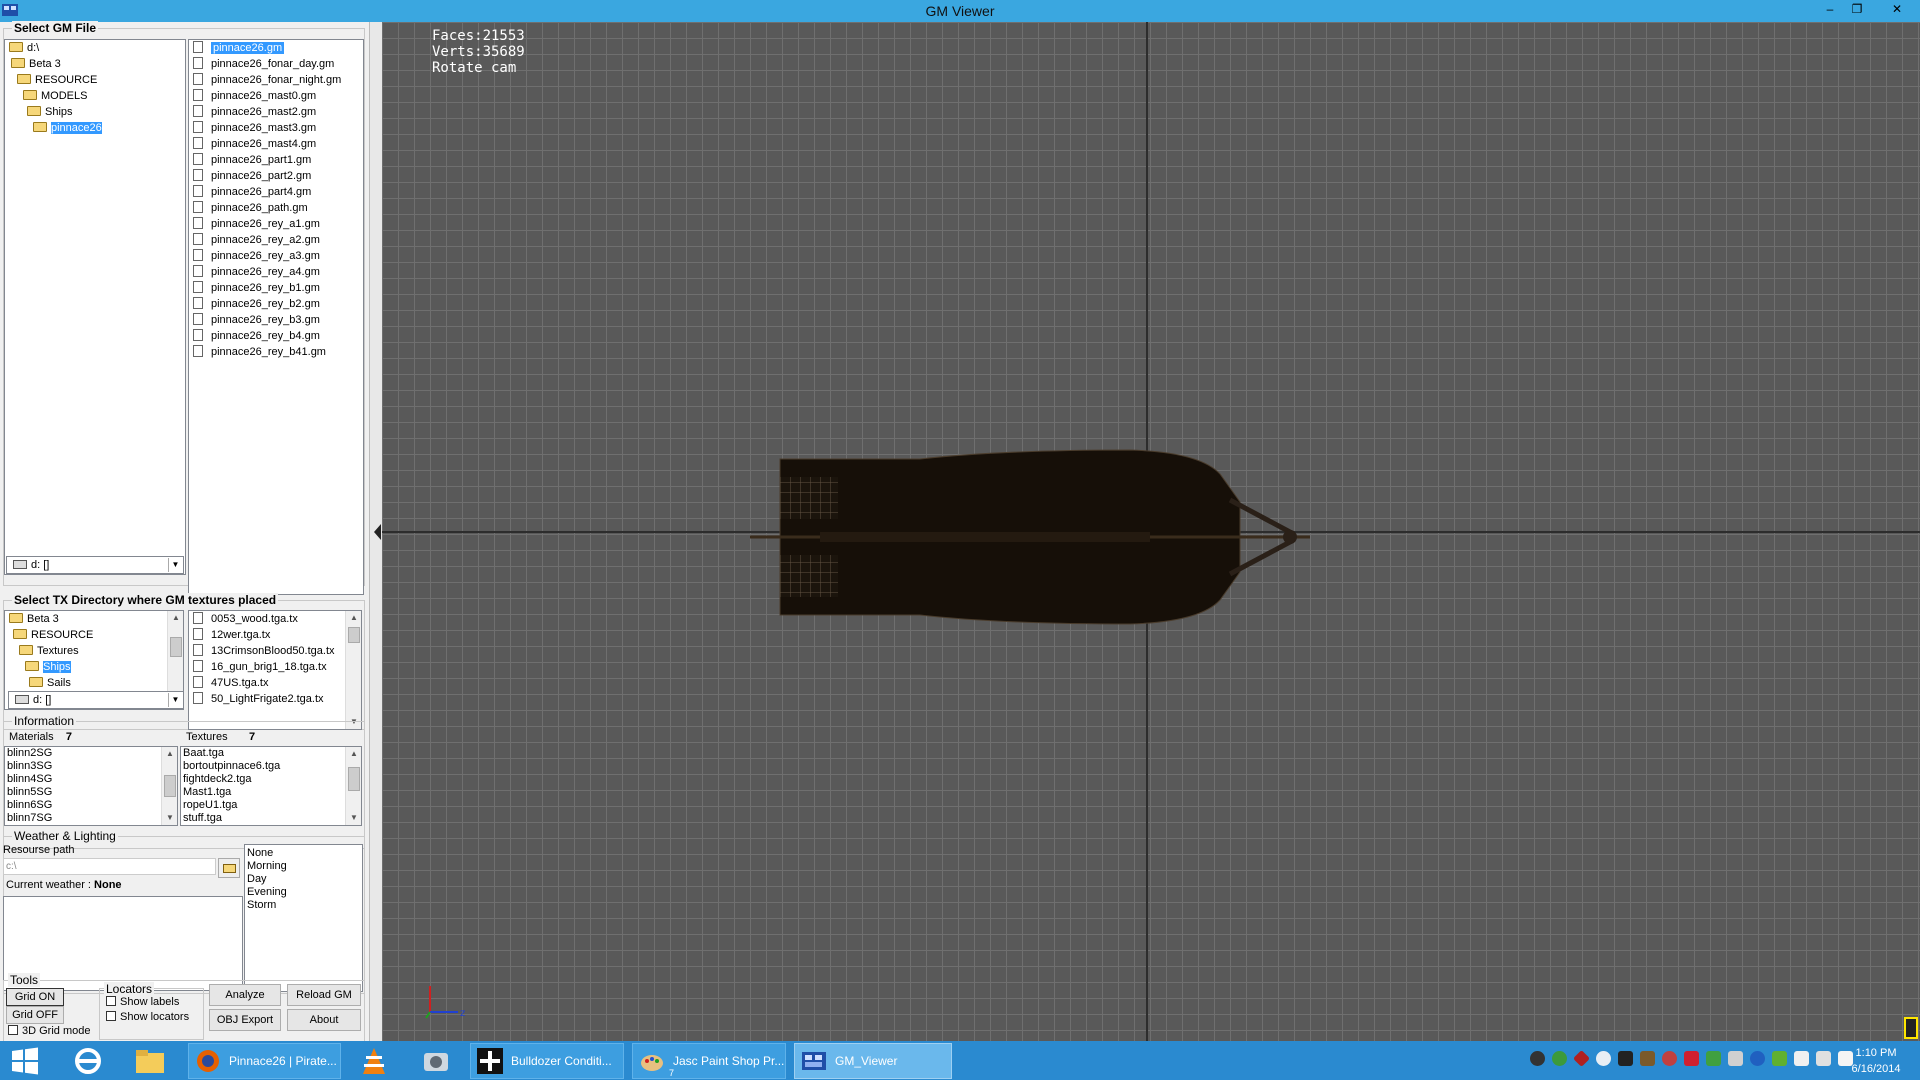  What do you see at coordinates (276, 112) in the screenshot?
I see `file-item: pinnace26_mast2.gm` at bounding box center [276, 112].